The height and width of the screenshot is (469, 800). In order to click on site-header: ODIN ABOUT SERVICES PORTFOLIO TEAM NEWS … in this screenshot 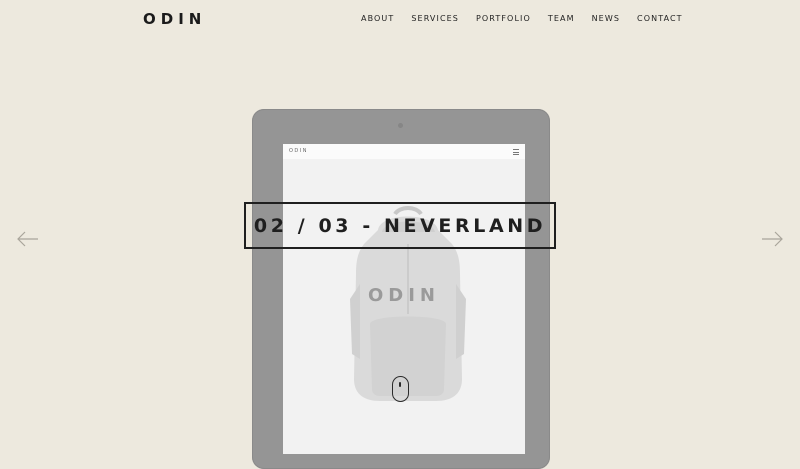, I will do `click(400, 20)`.